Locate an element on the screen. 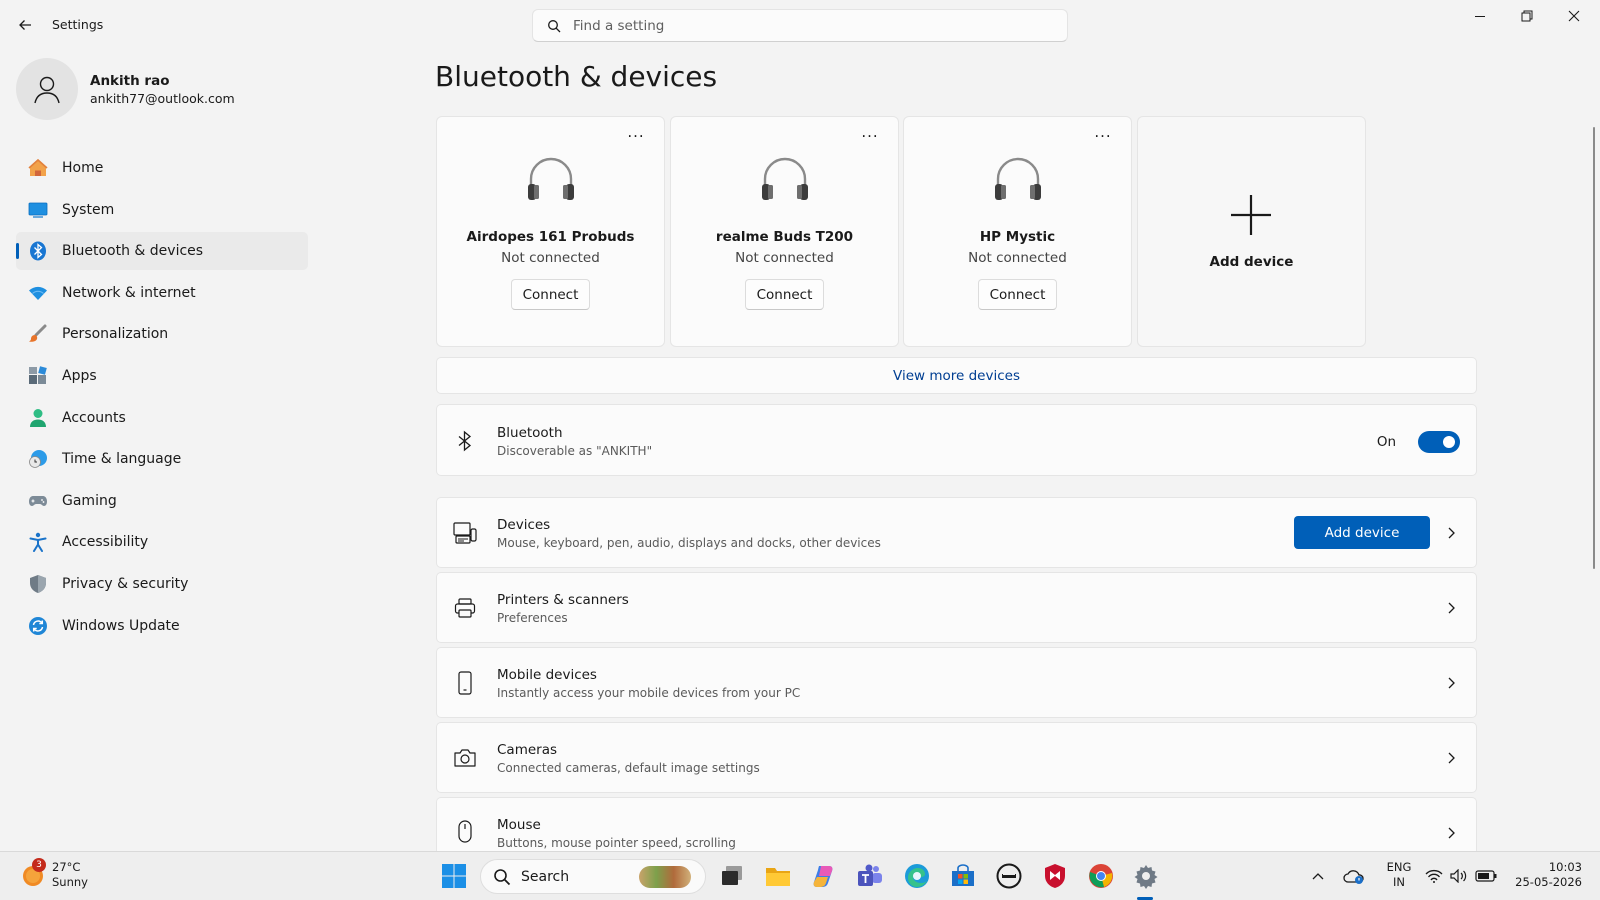  teams-button is located at coordinates (870, 876).